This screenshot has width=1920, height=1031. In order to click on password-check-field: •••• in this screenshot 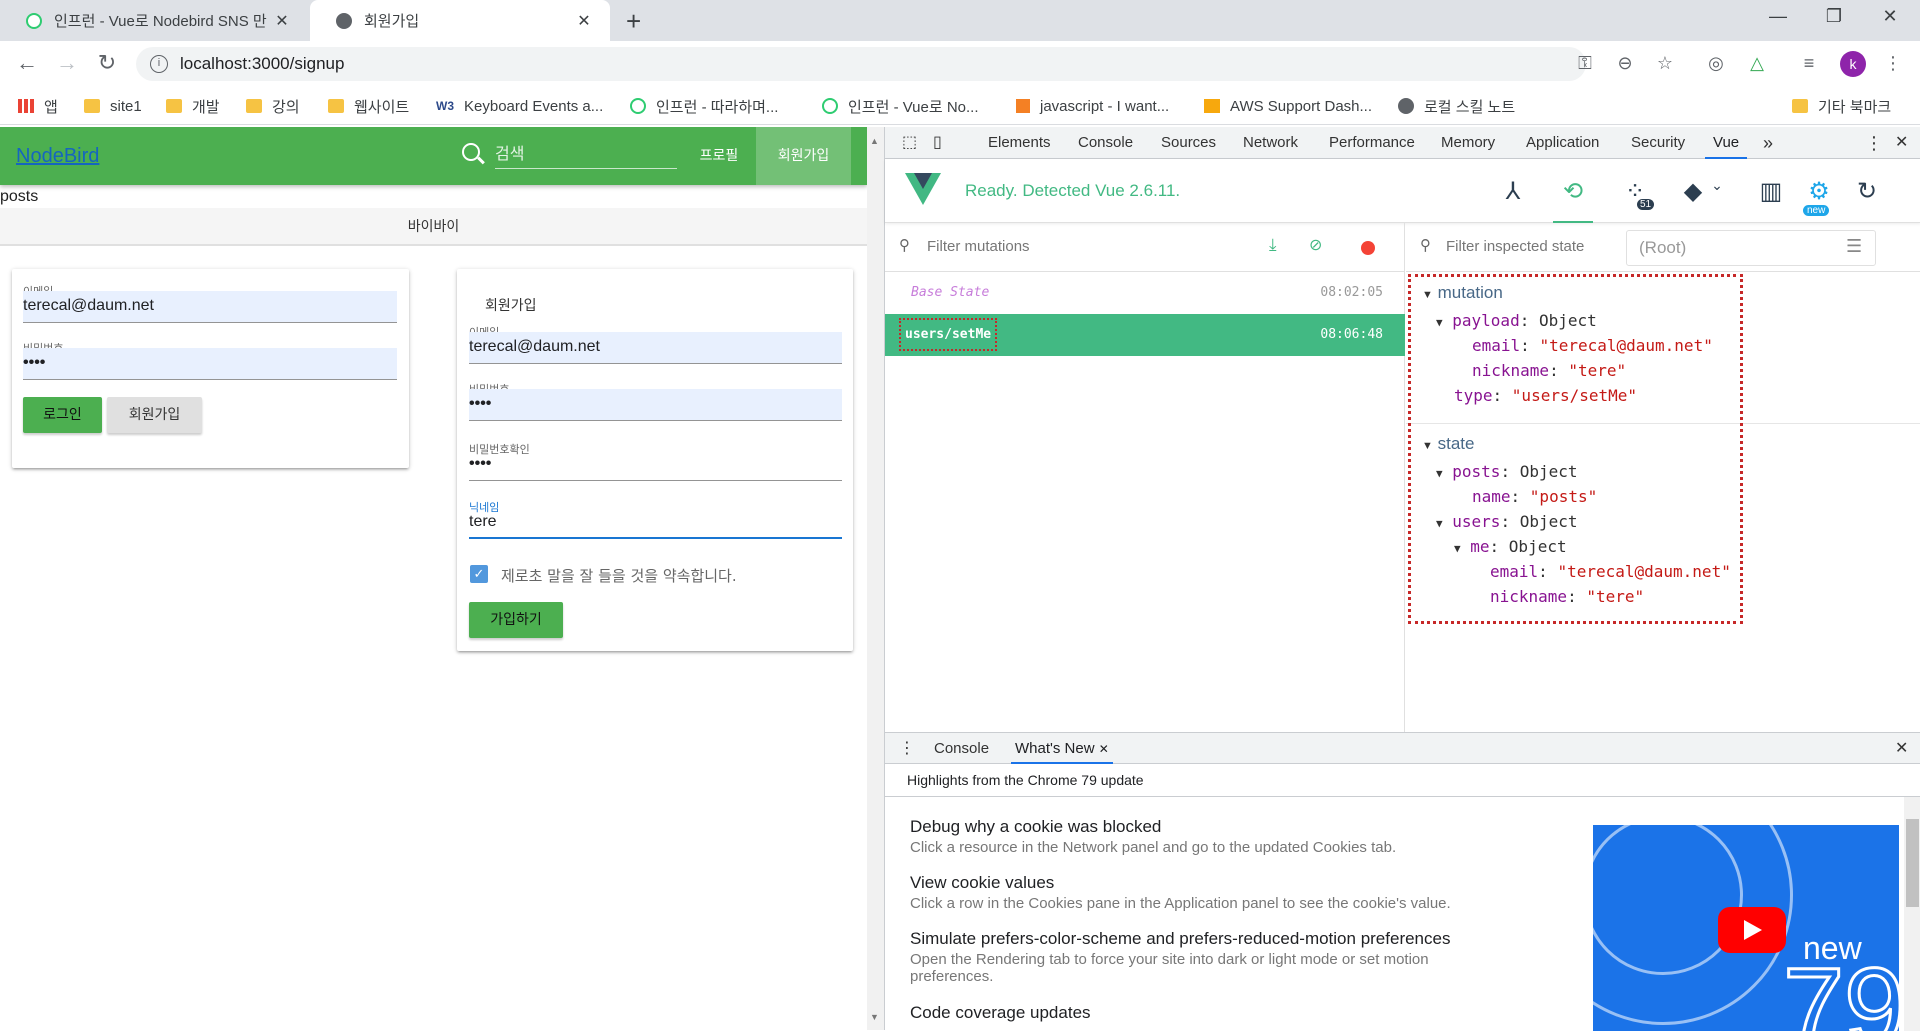, I will do `click(655, 465)`.